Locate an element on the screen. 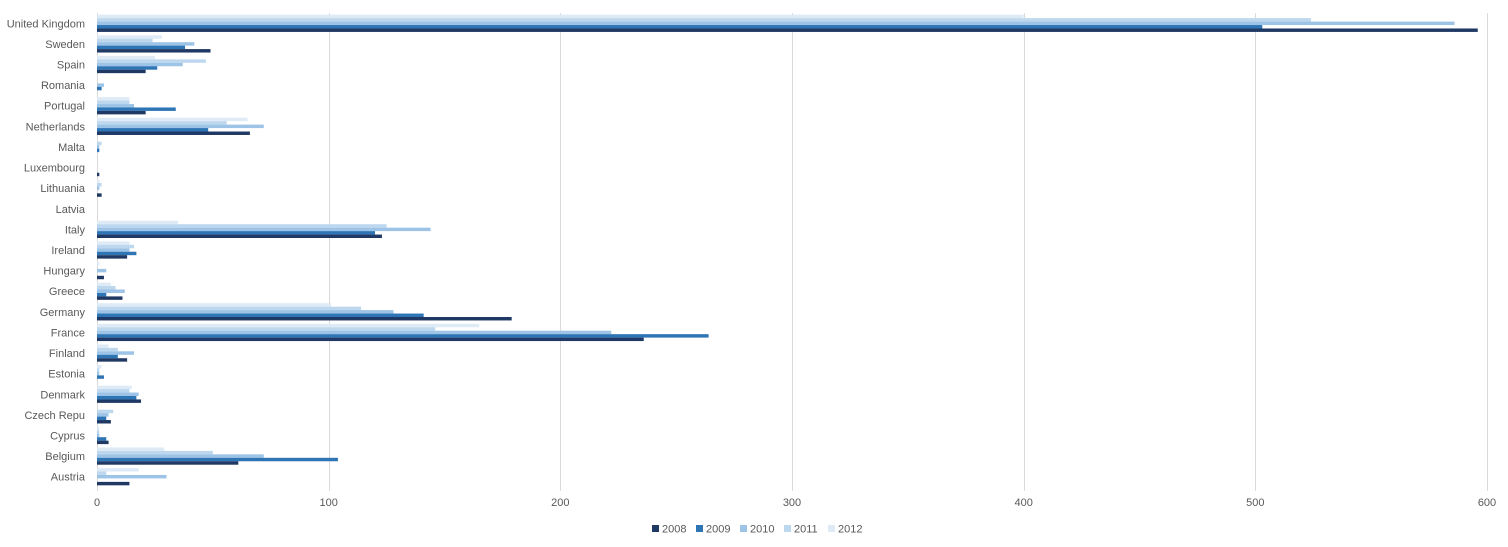 The height and width of the screenshot is (547, 1508). bar-2012-sweden is located at coordinates (129, 37).